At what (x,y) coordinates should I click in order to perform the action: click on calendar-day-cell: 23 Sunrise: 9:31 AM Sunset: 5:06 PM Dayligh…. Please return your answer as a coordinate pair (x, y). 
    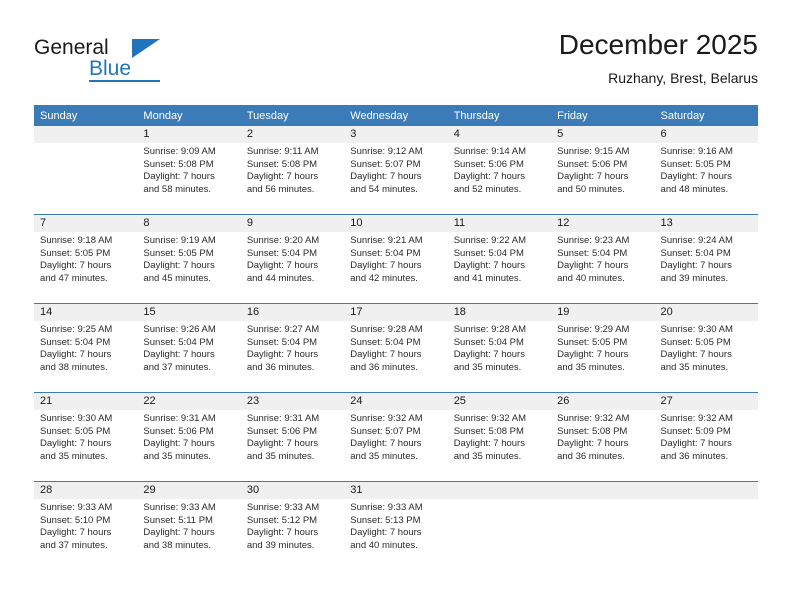
    Looking at the image, I should click on (292, 437).